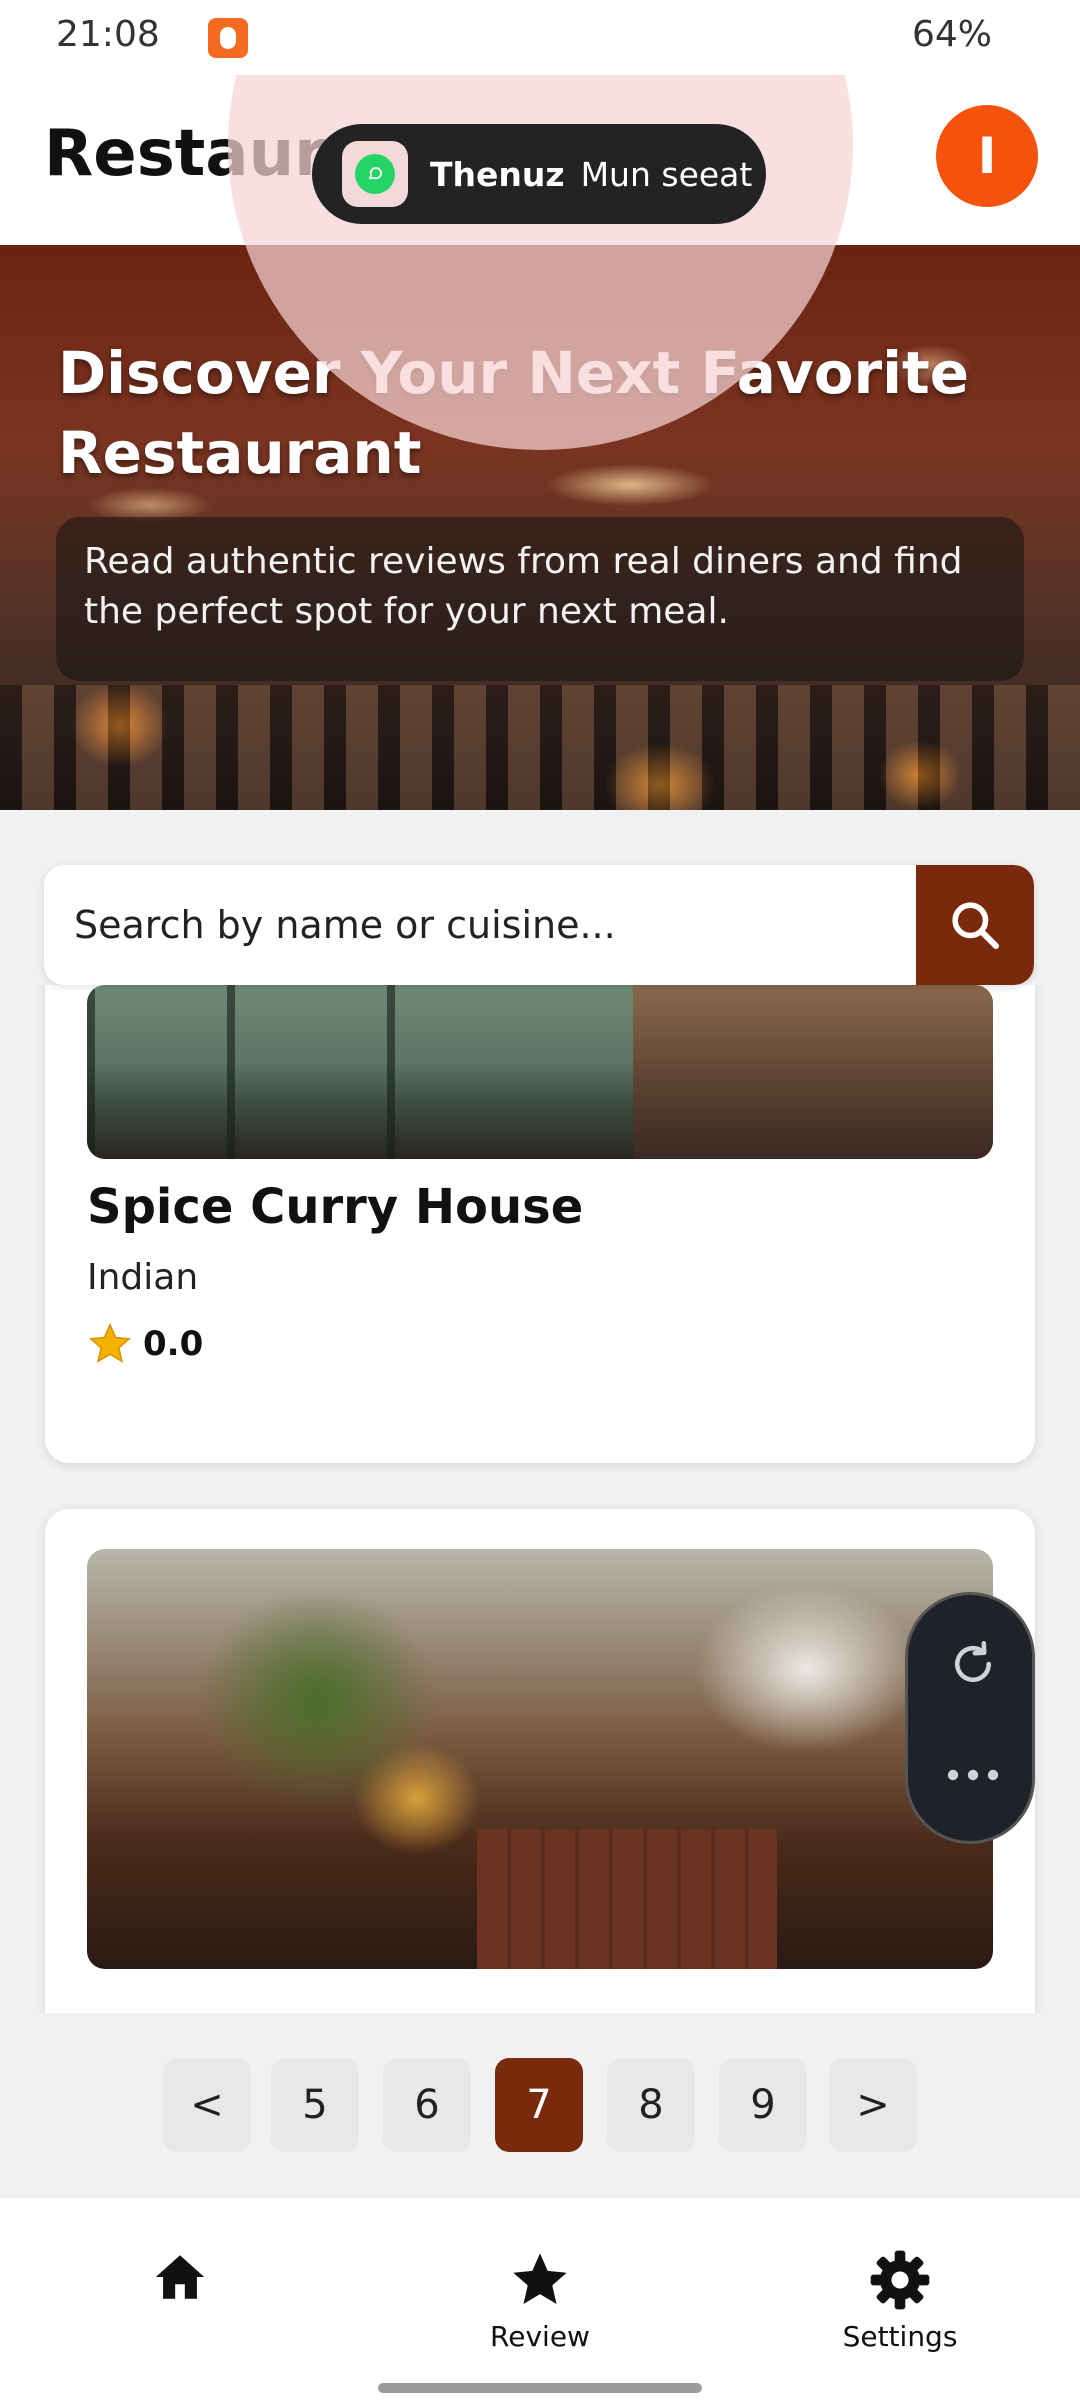 Image resolution: width=1080 pixels, height=2408 pixels. What do you see at coordinates (427, 2105) in the screenshot?
I see `page-button-6: 6` at bounding box center [427, 2105].